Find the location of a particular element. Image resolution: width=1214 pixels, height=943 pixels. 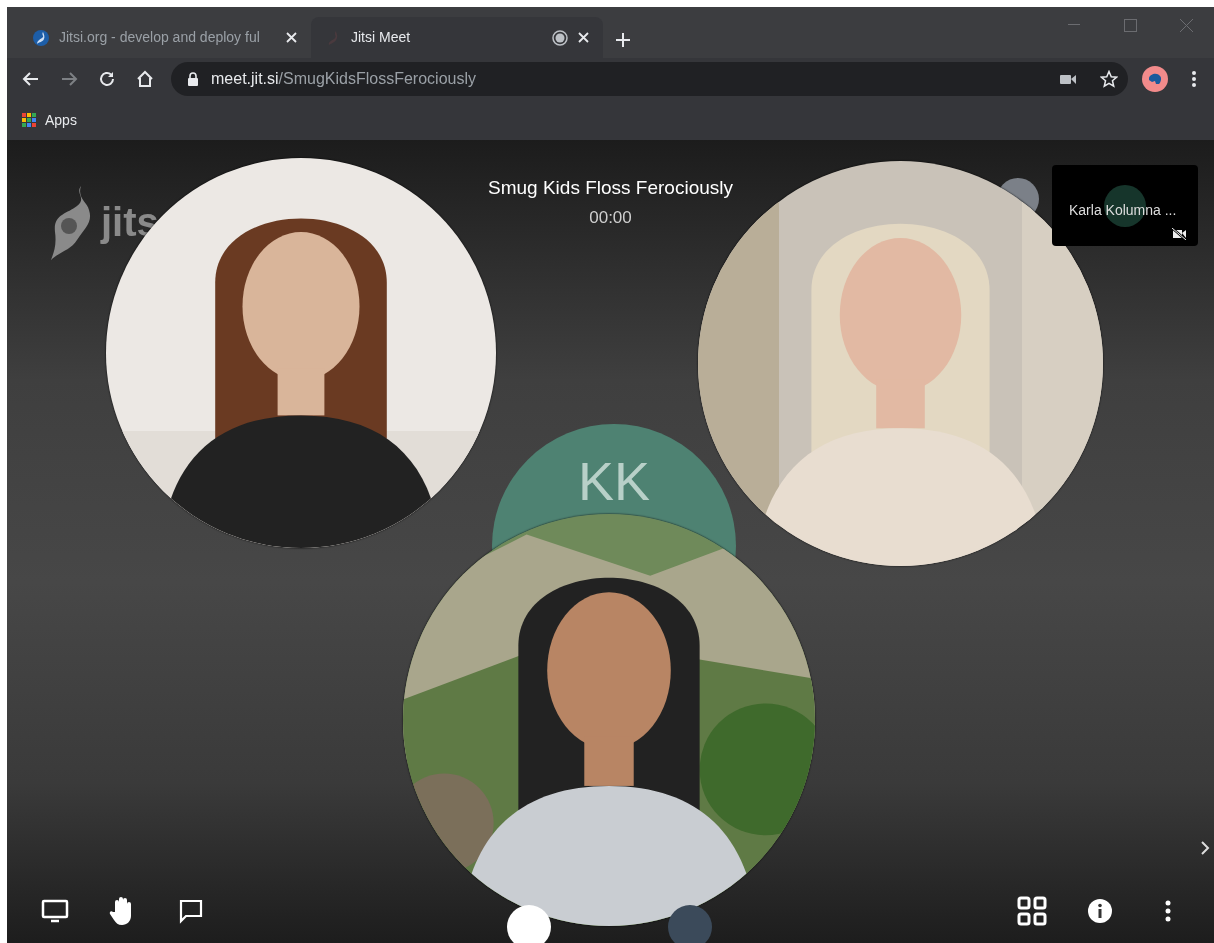

tile-view-button is located at coordinates (1032, 911).